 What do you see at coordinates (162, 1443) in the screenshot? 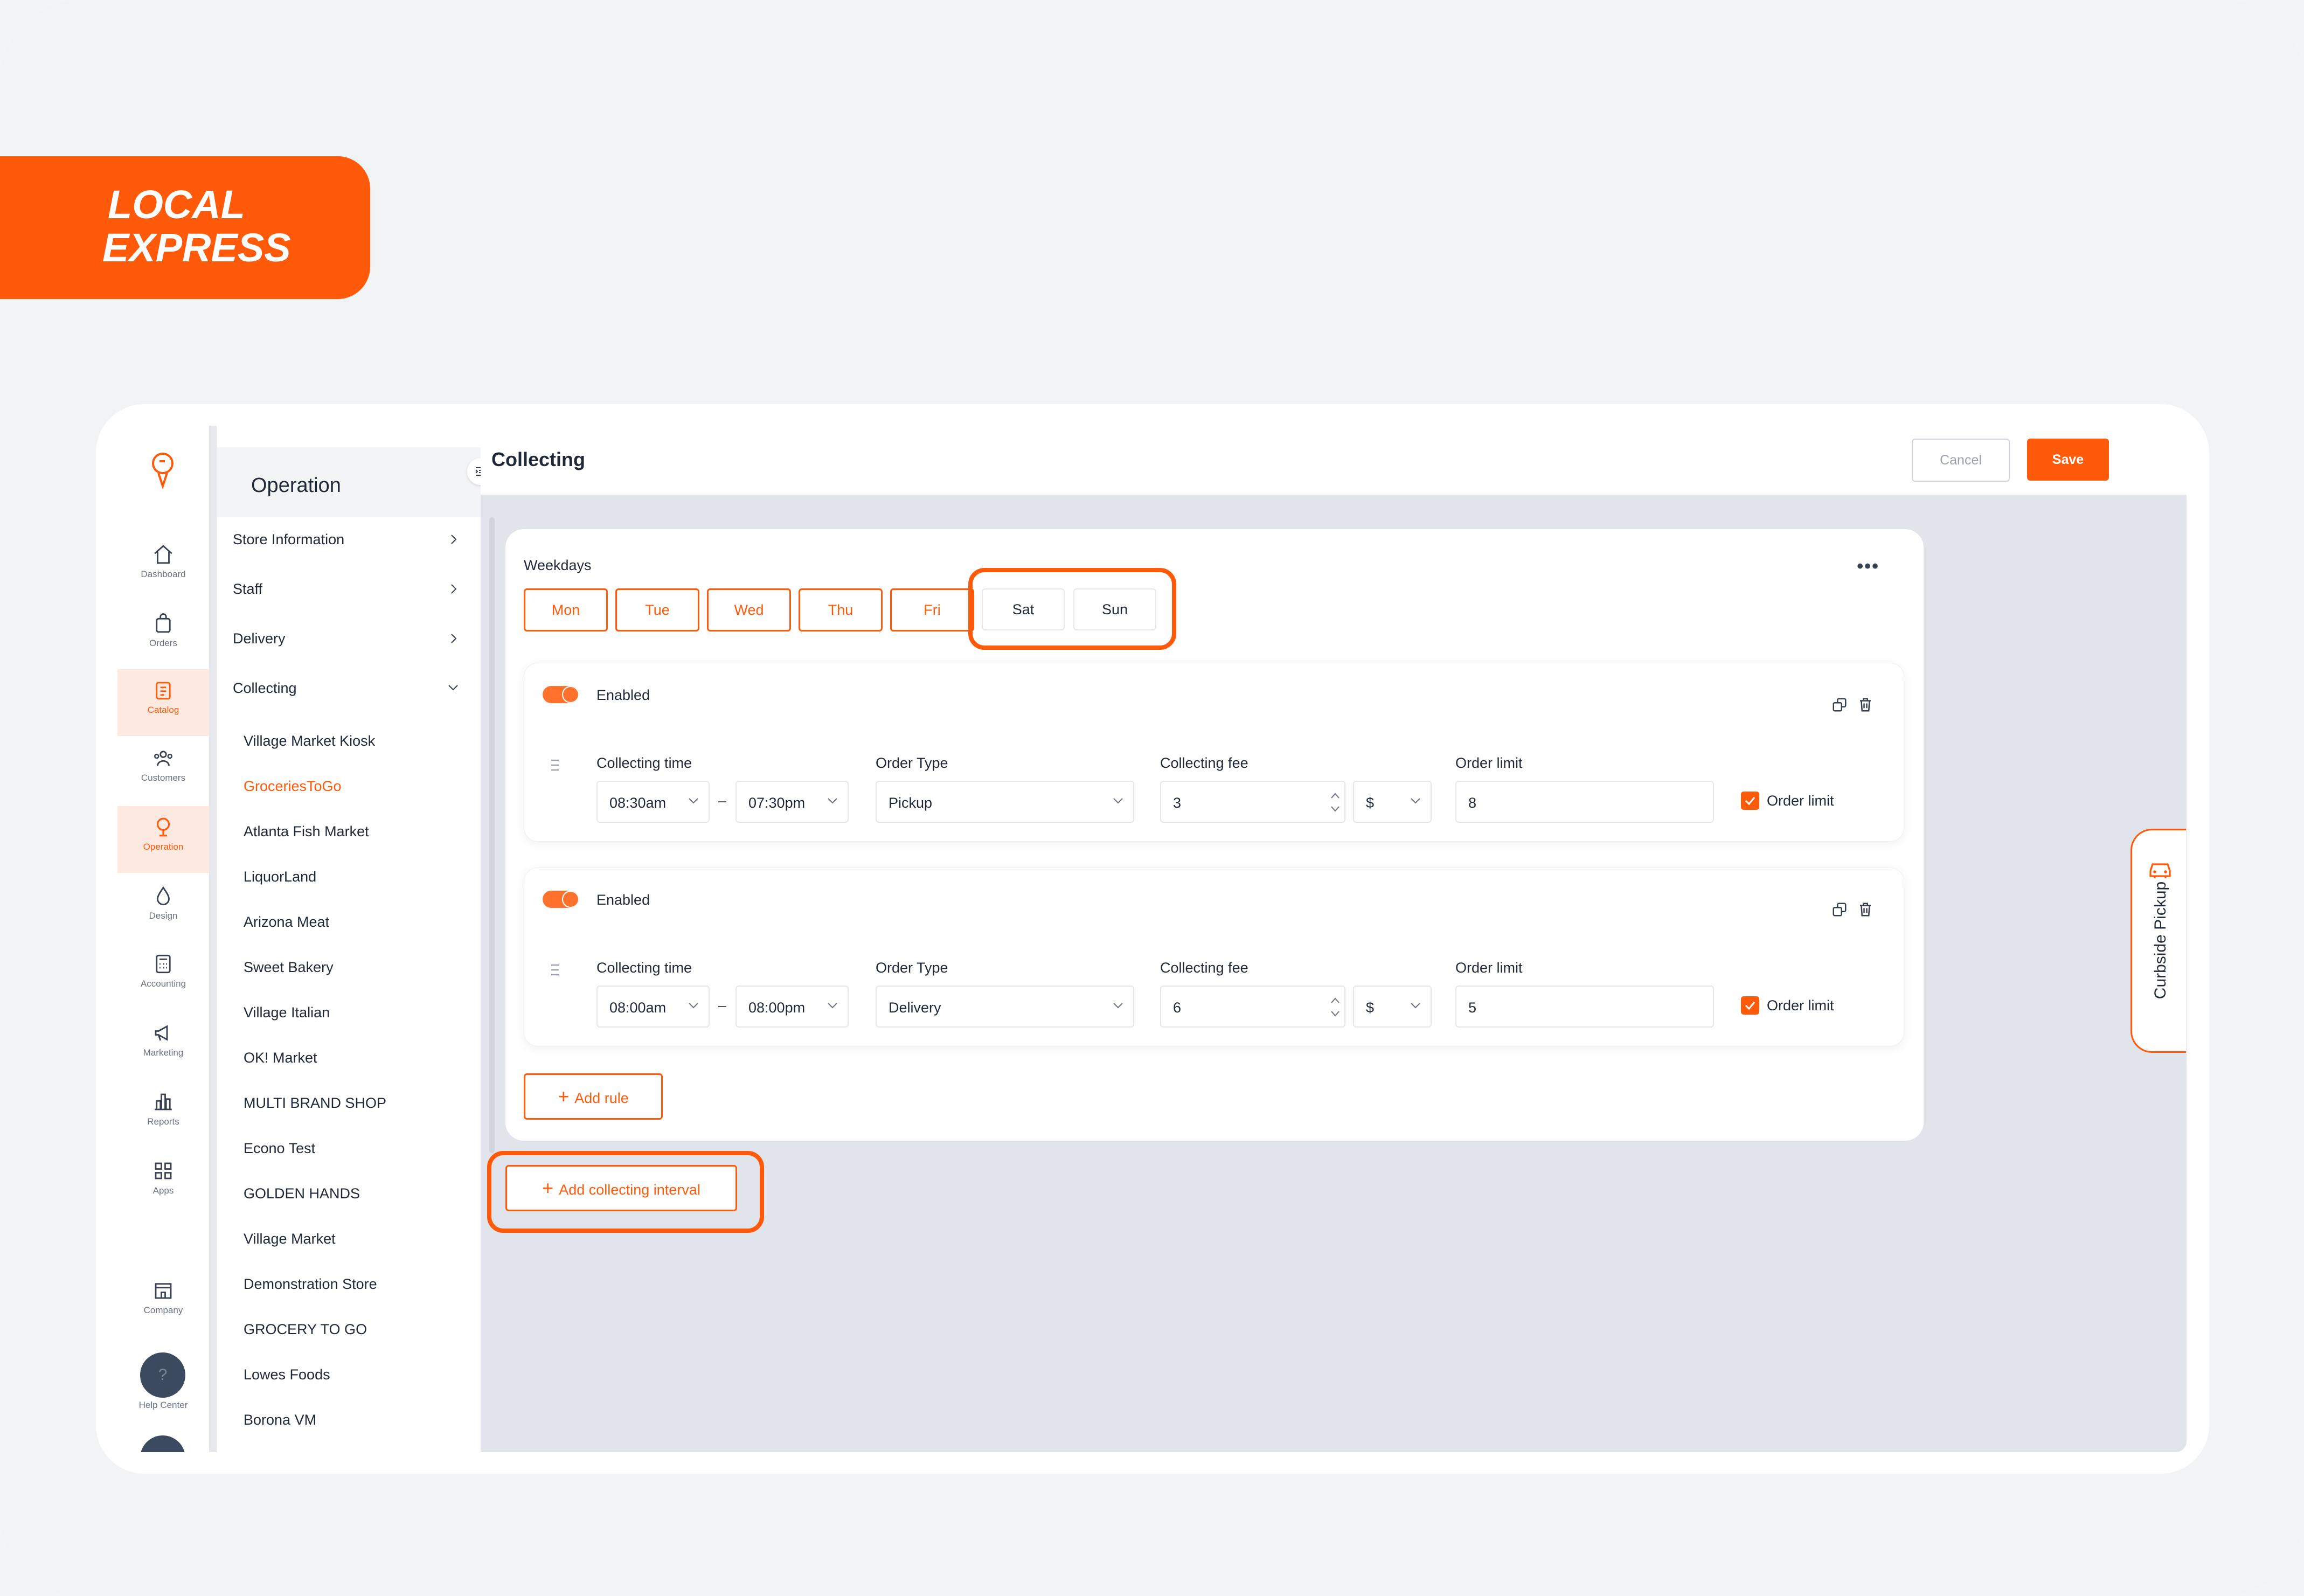
I see `avatar` at bounding box center [162, 1443].